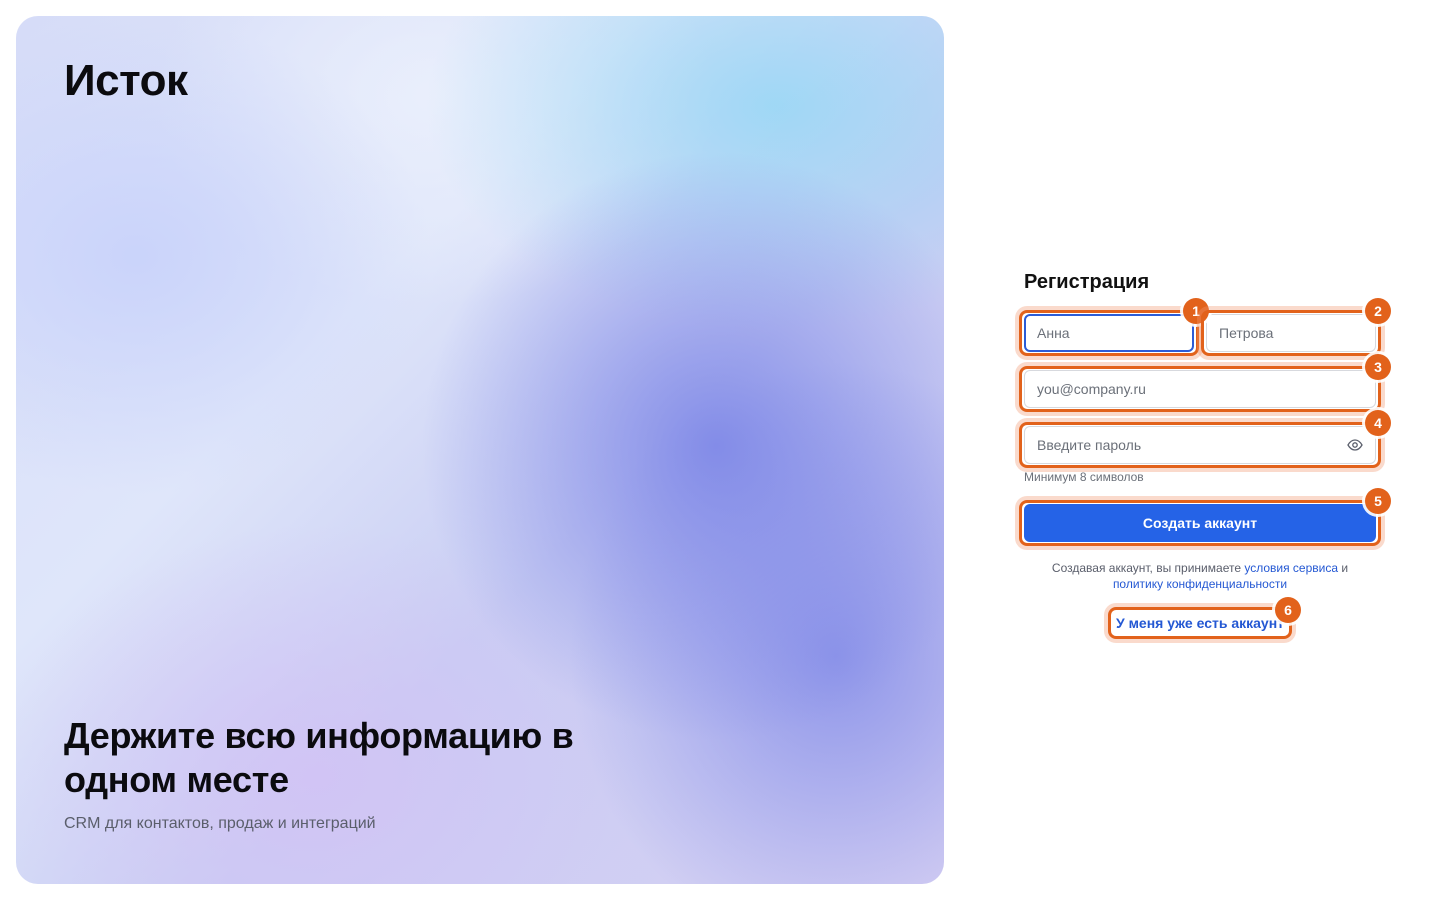  What do you see at coordinates (1053, 333) in the screenshot?
I see `first-name-placeholder: Анна` at bounding box center [1053, 333].